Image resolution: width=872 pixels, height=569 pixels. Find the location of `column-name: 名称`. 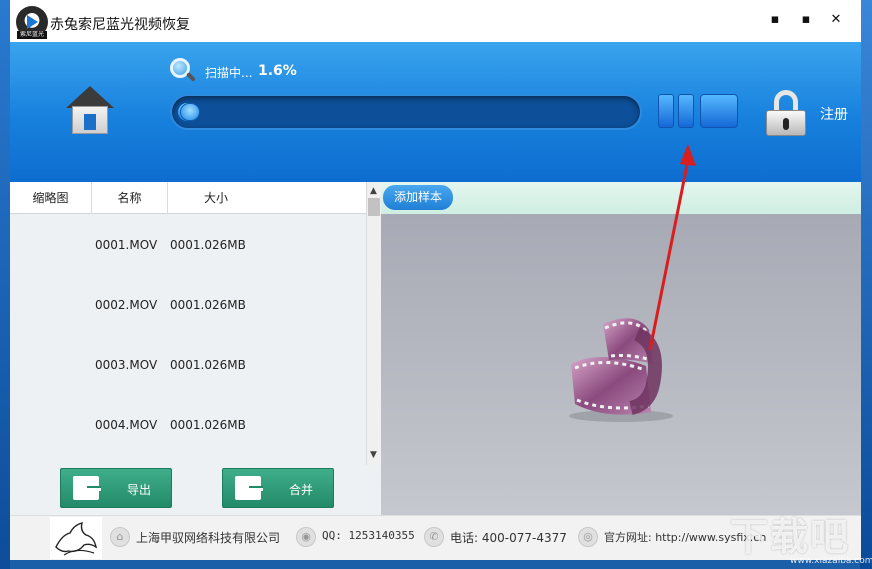

column-name: 名称 is located at coordinates (130, 198).